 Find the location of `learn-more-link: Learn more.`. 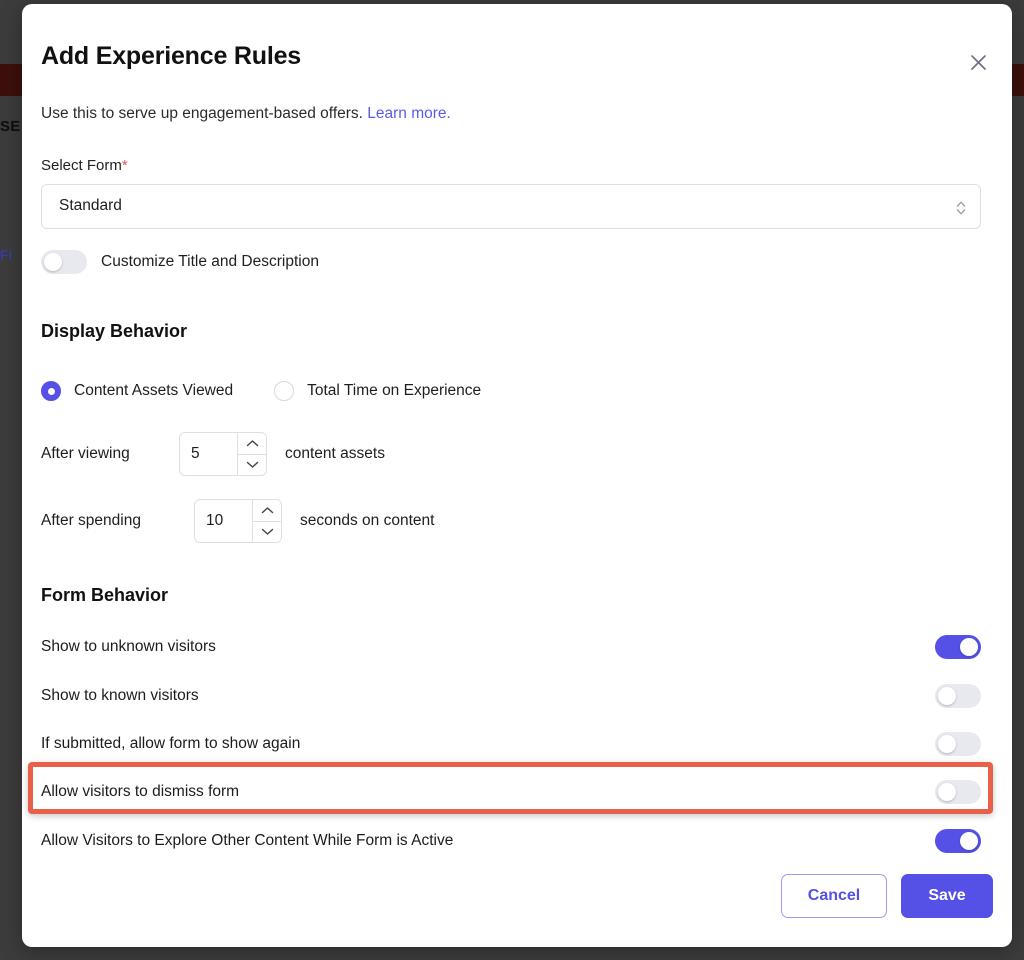

learn-more-link: Learn more. is located at coordinates (409, 113).